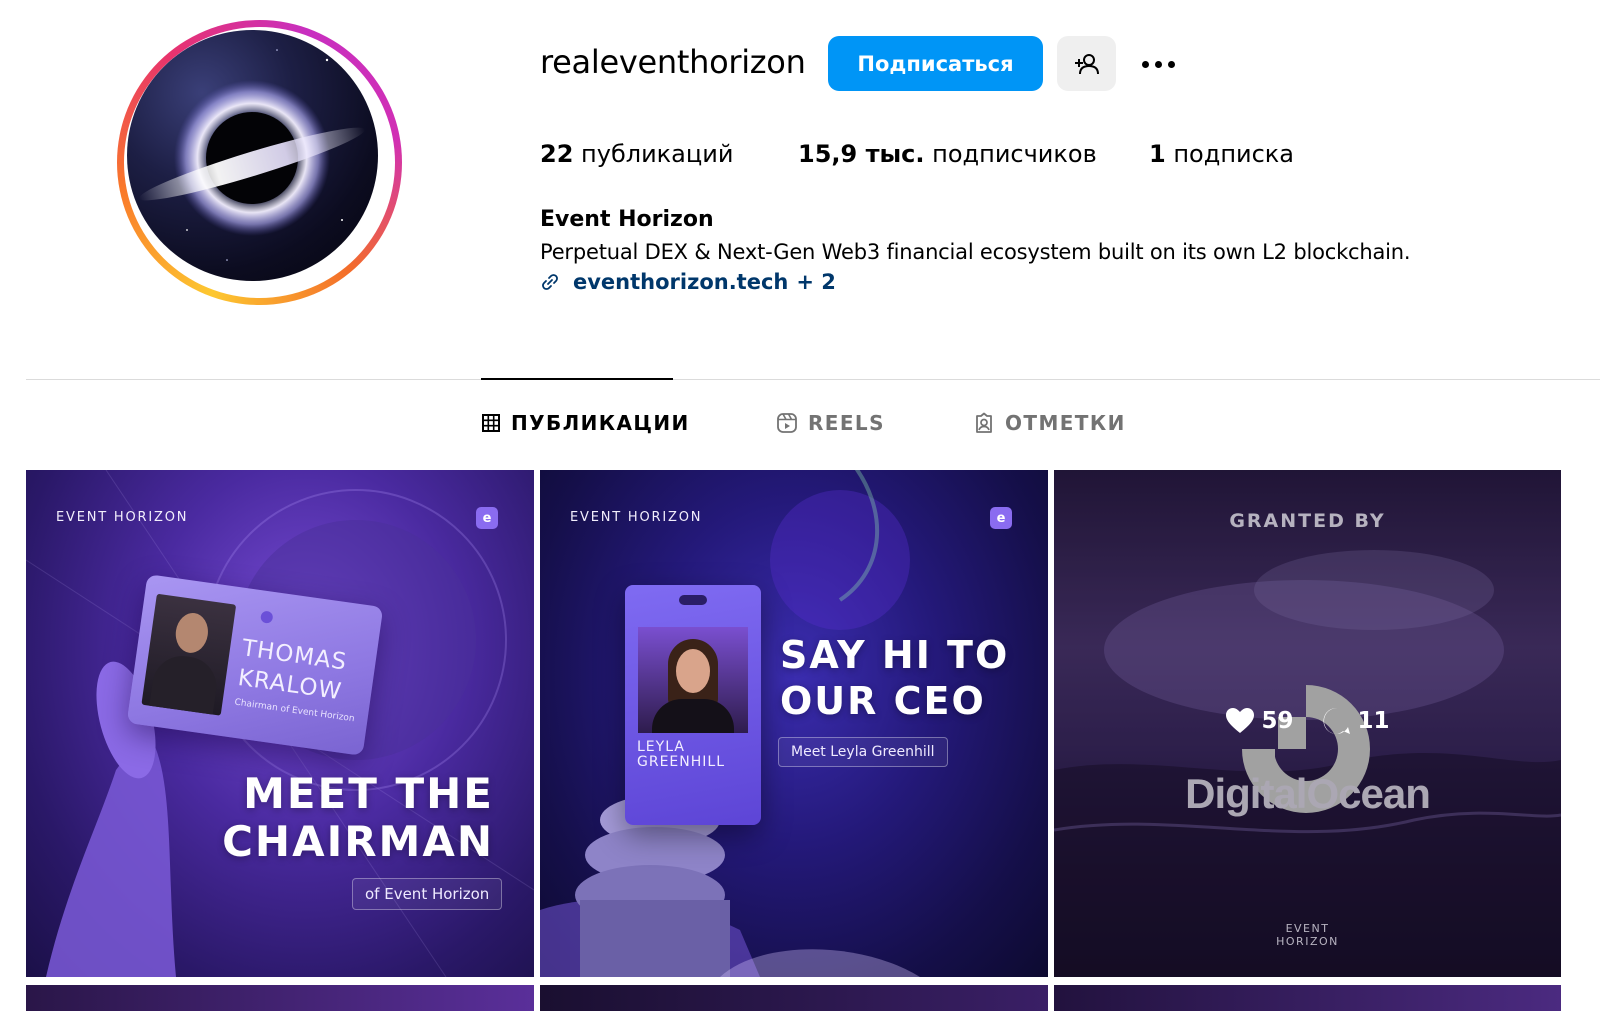 The height and width of the screenshot is (1011, 1600). I want to click on profile-link: eventhorizon.tech, so click(680, 282).